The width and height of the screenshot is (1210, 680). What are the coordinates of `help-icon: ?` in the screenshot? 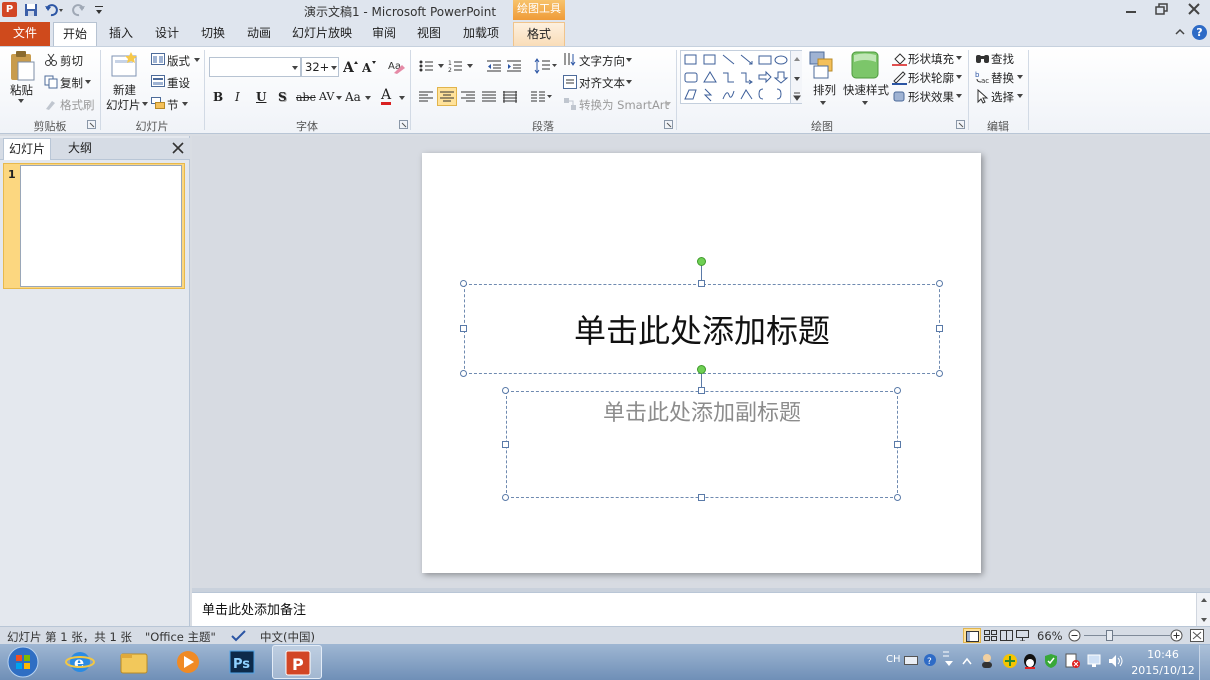 It's located at (1199, 32).